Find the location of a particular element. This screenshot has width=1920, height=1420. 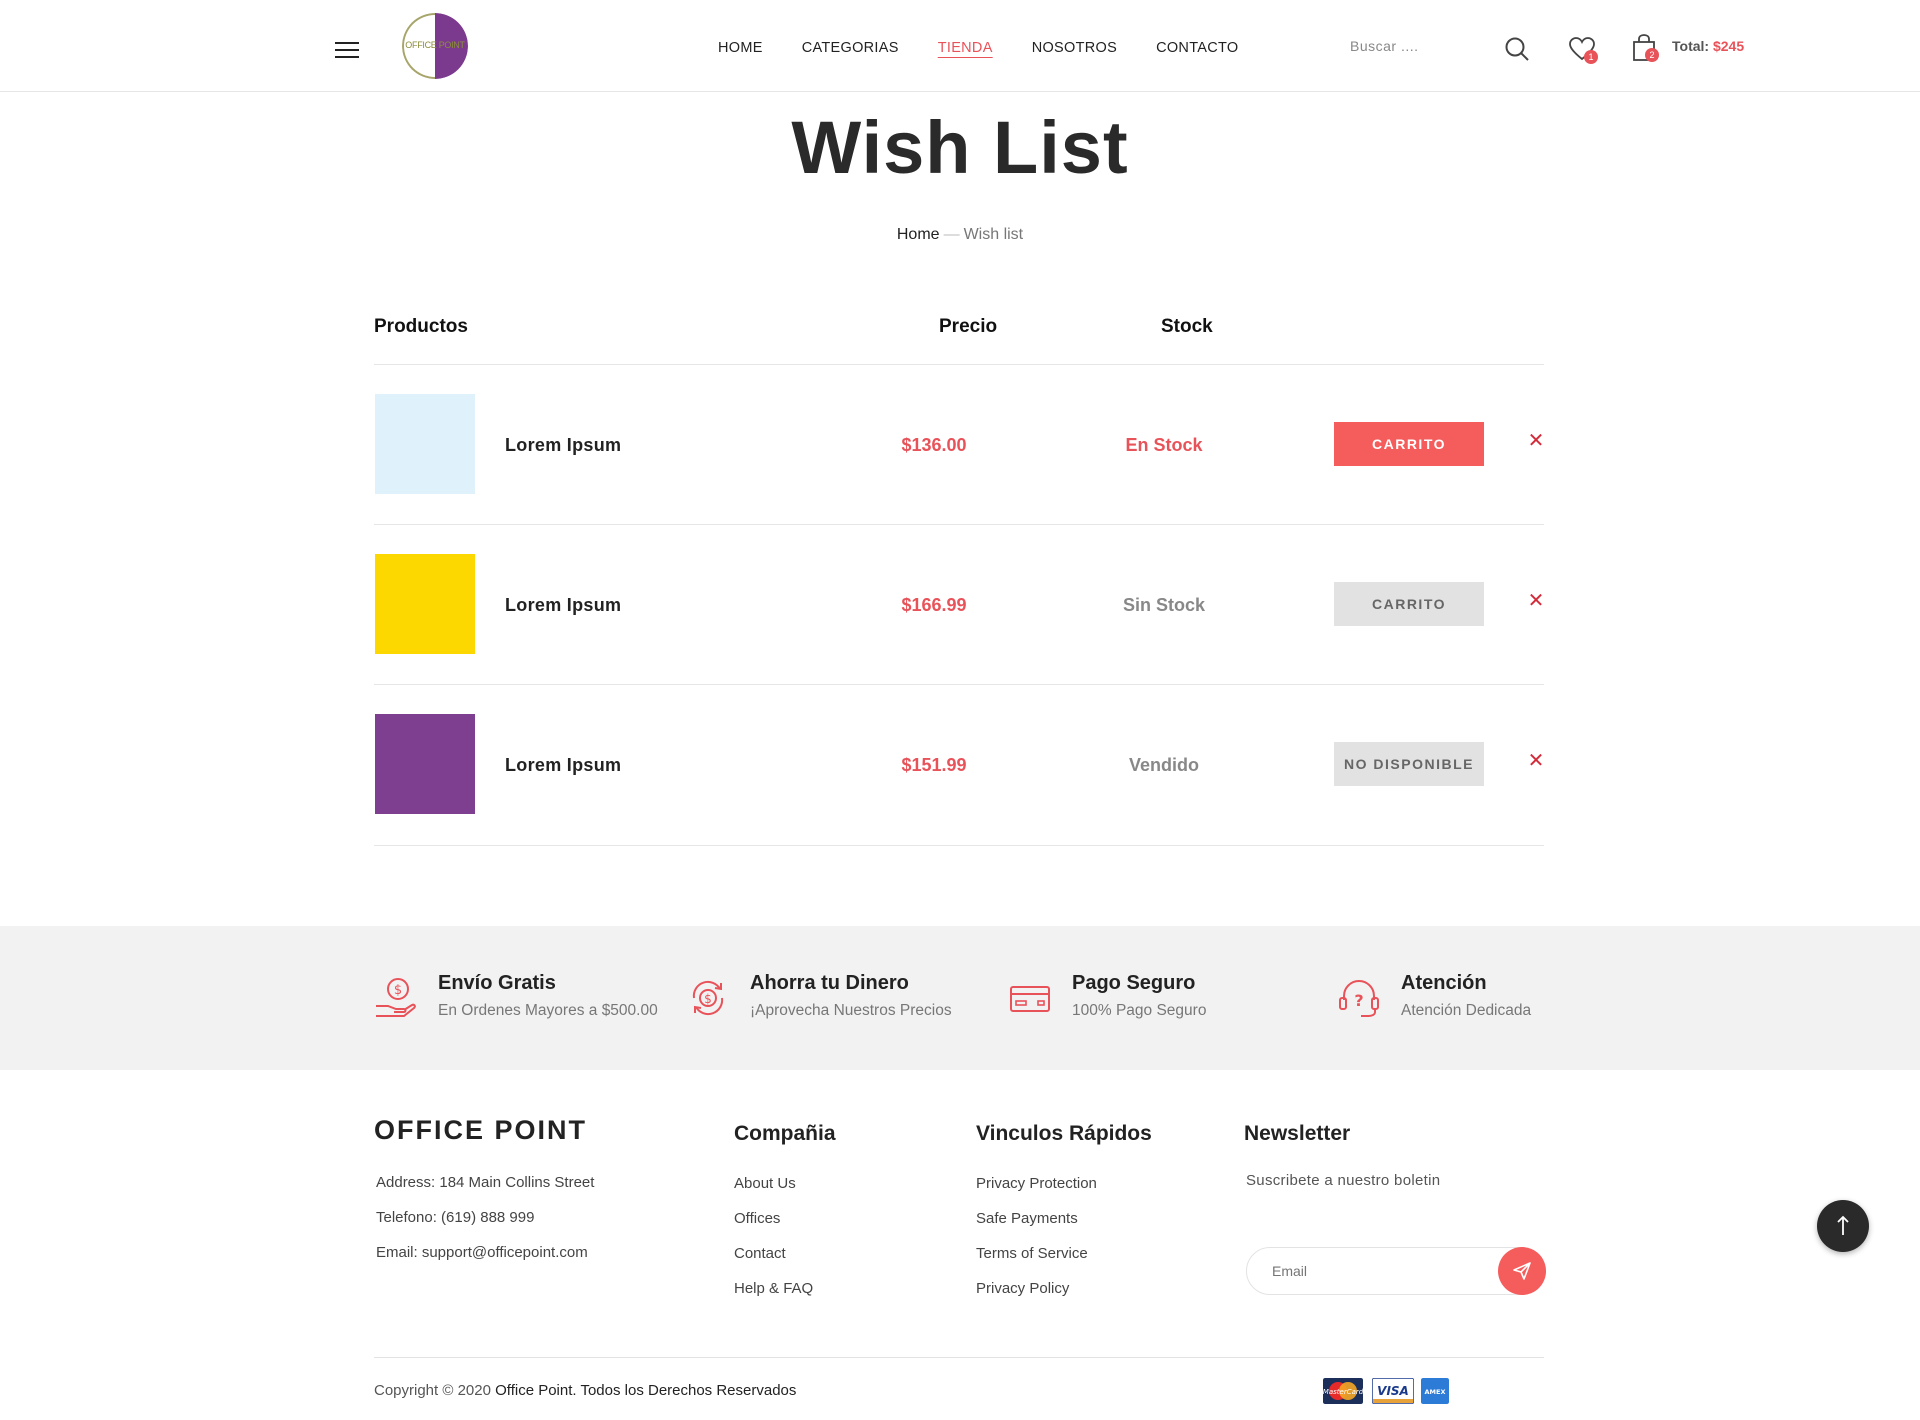

table-divider is located at coordinates (959, 845).